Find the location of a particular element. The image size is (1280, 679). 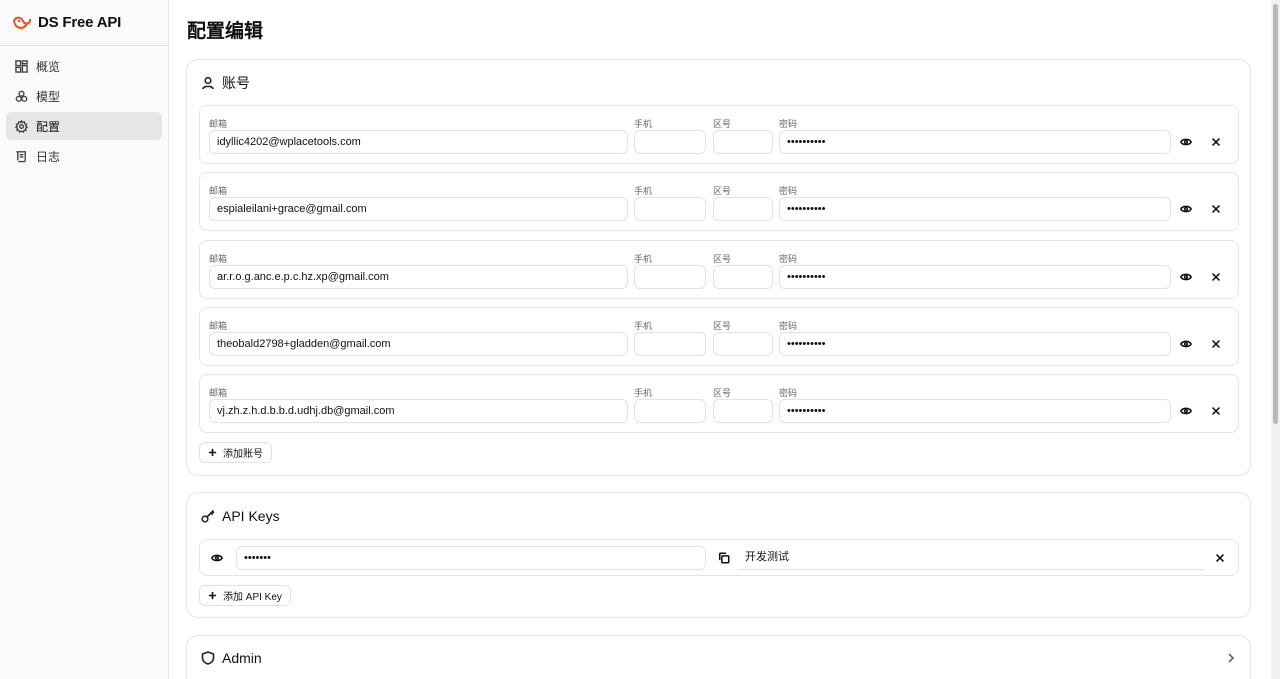

brand: DS Free API is located at coordinates (84, 23).